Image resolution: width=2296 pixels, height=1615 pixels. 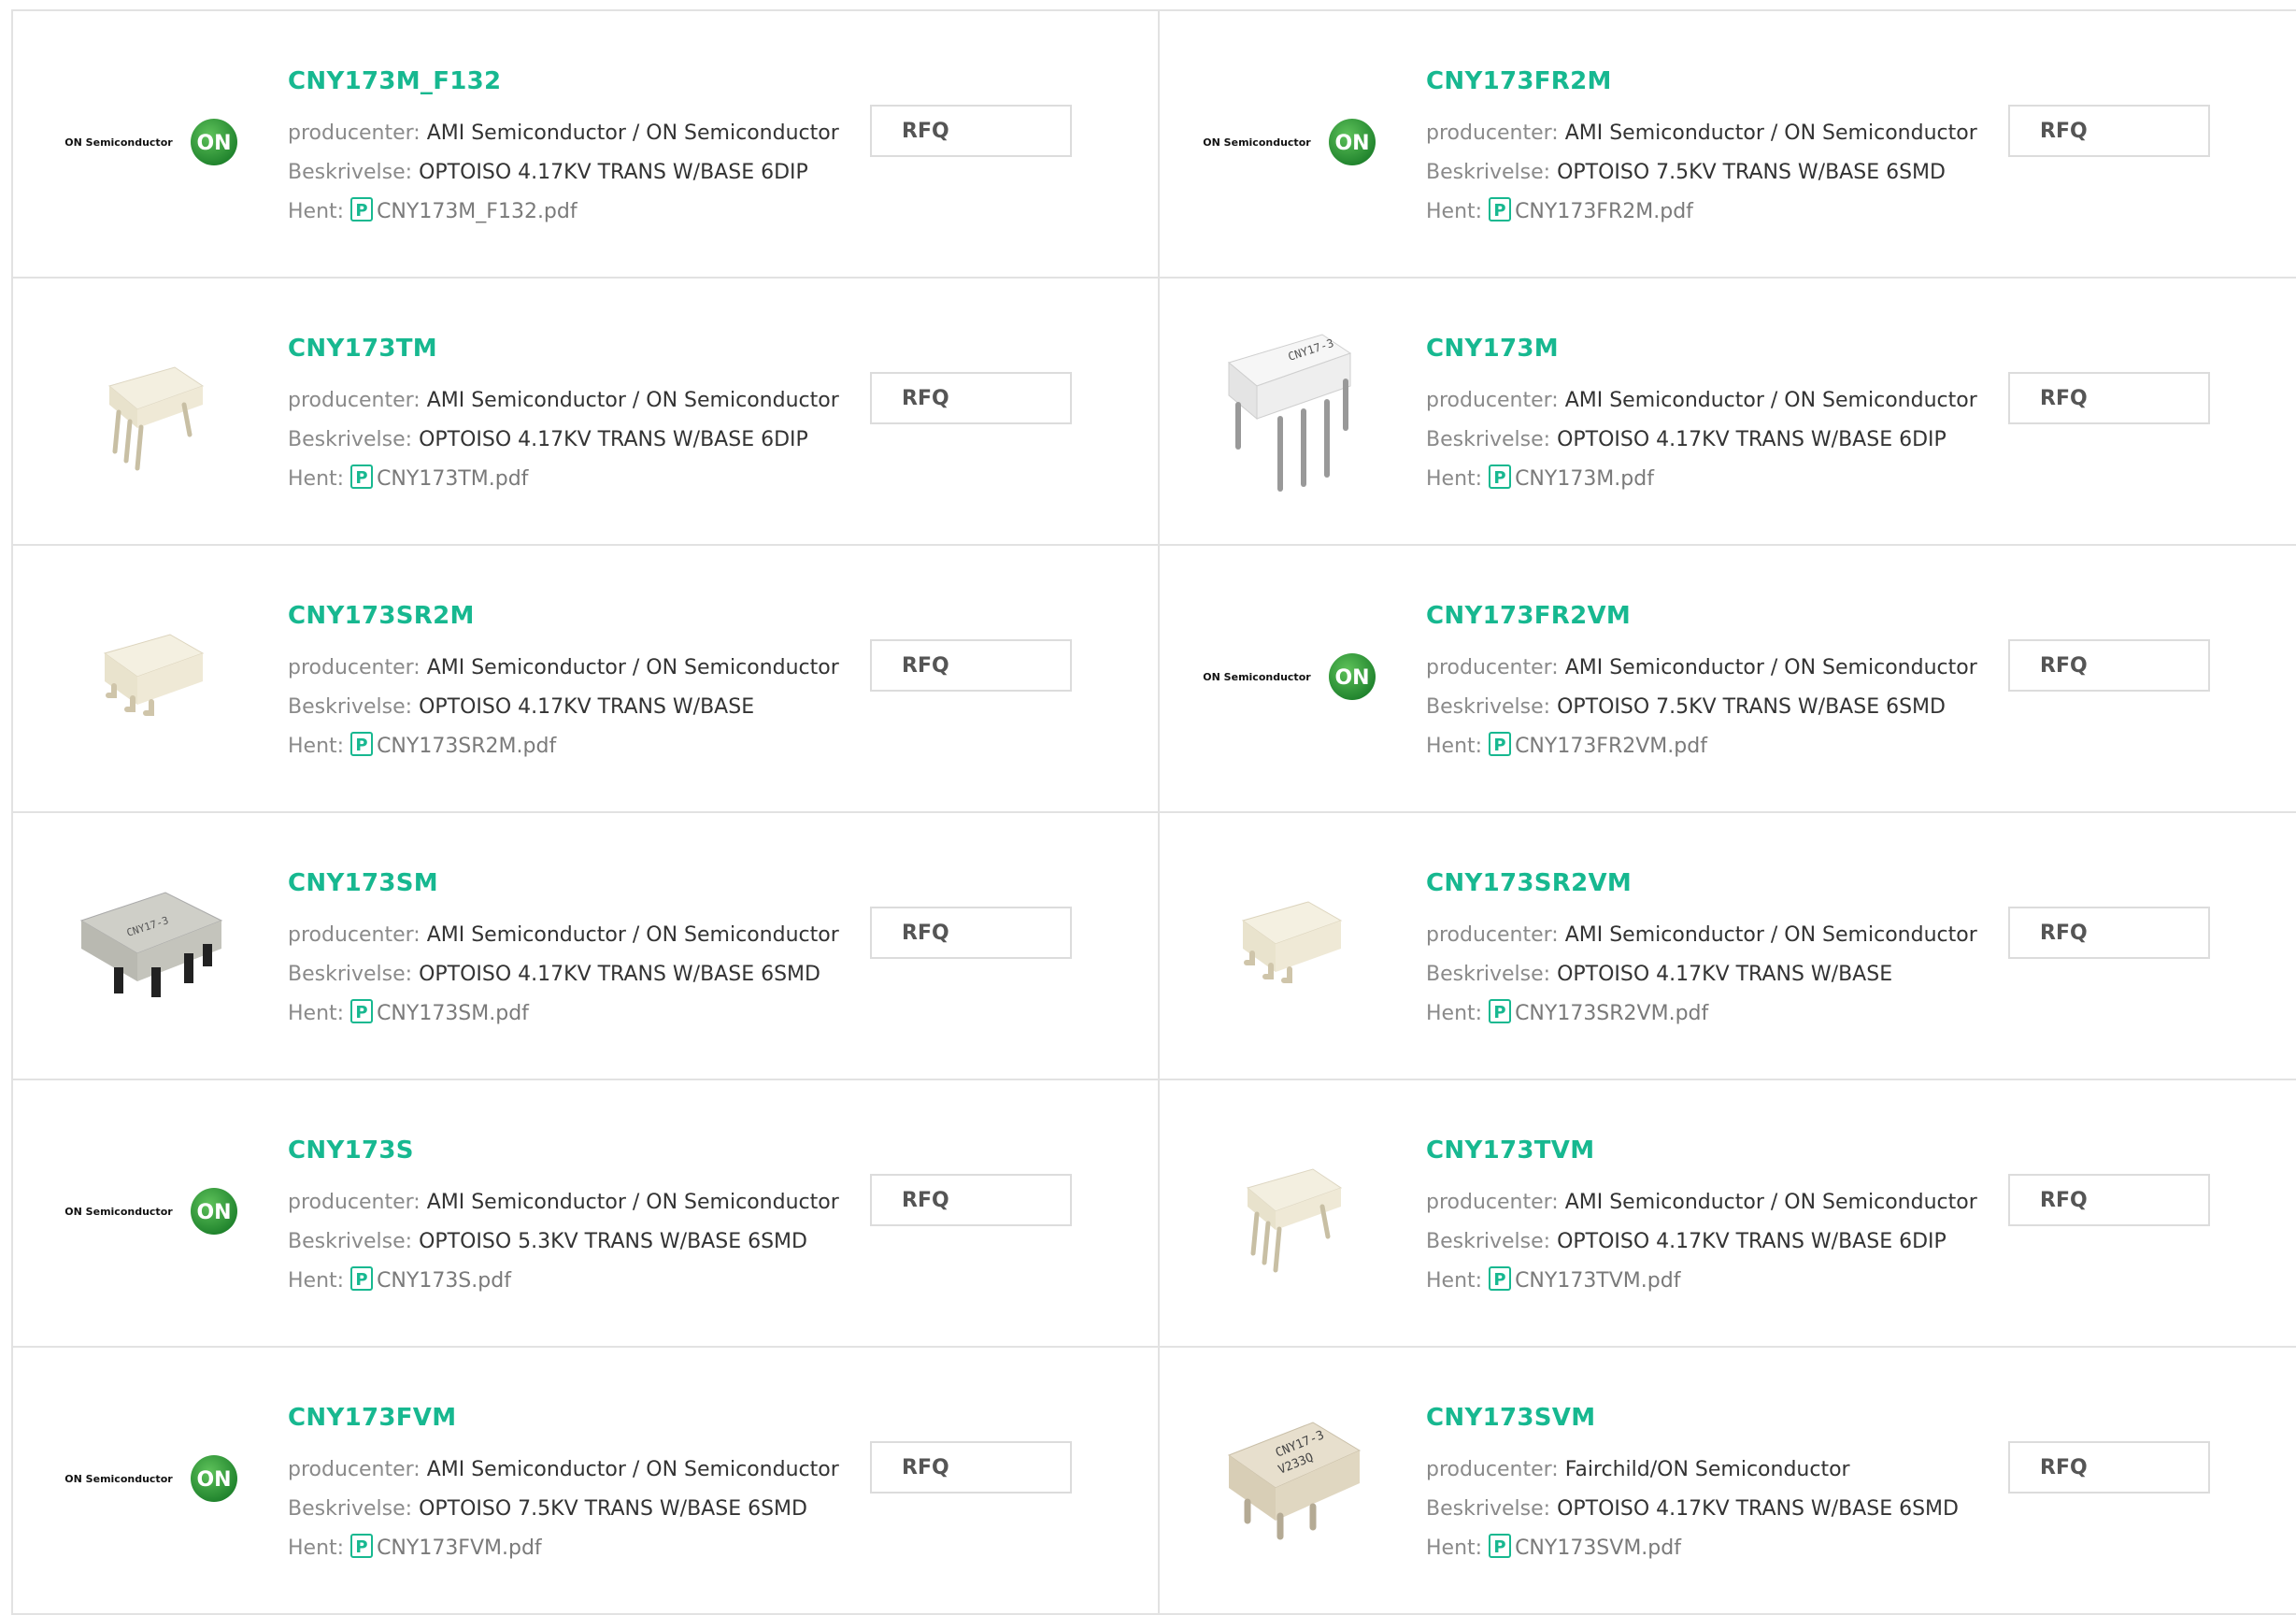 I want to click on datasheet-link: P CNY173FVM.pdf, so click(x=446, y=1547).